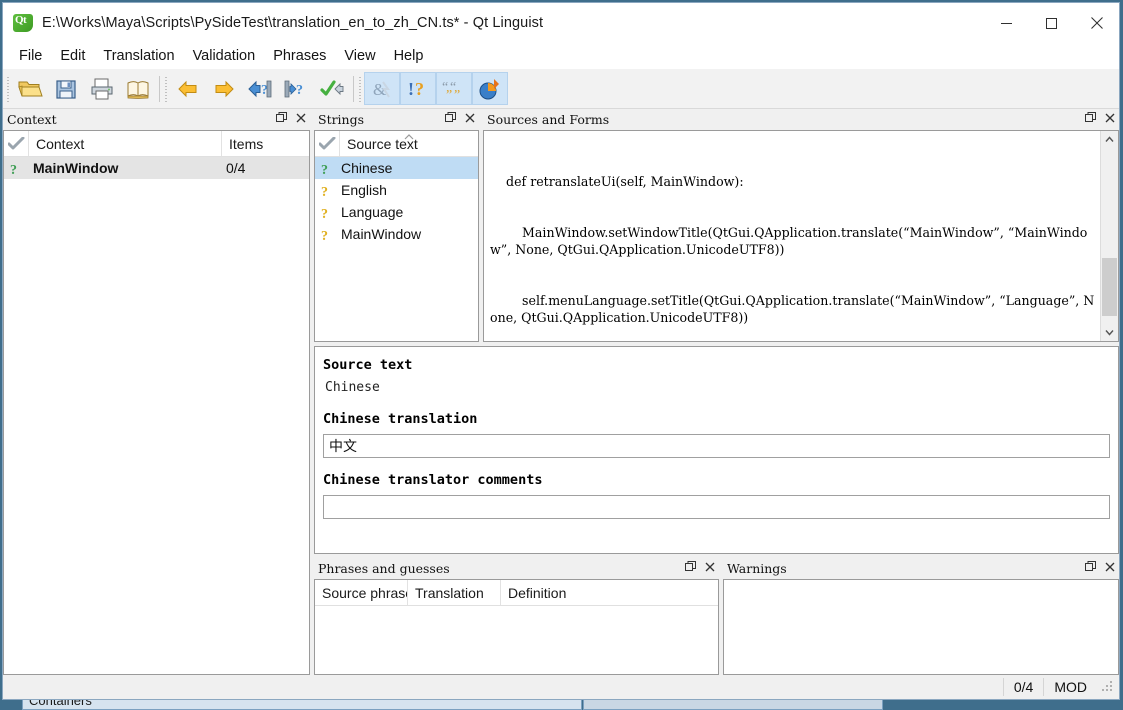  I want to click on context-dock-buttons, so click(291, 117).